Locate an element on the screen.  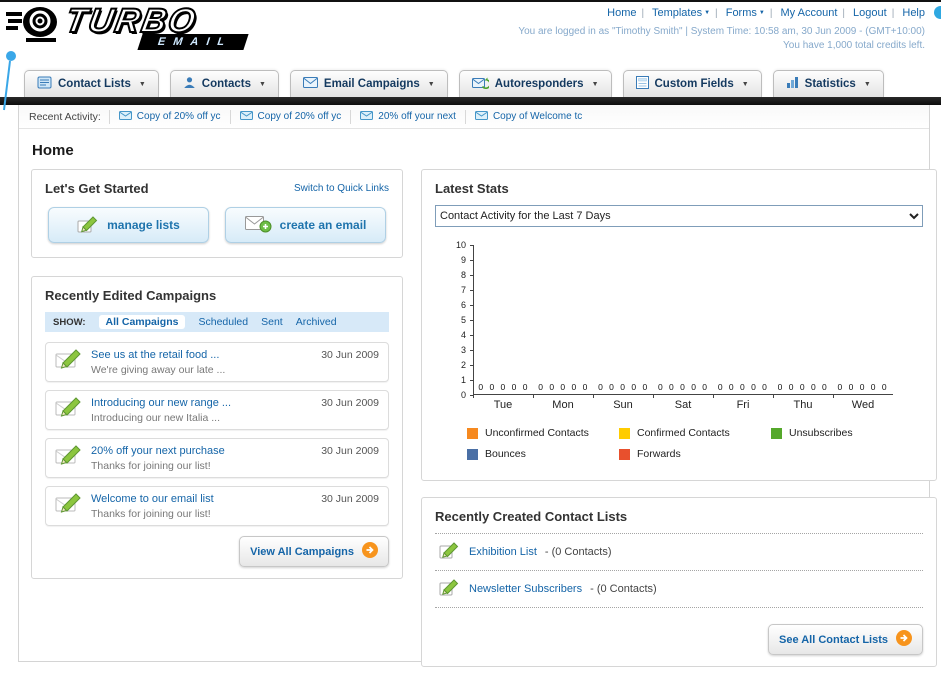
chart-x-label: Wed is located at coordinates (863, 403).